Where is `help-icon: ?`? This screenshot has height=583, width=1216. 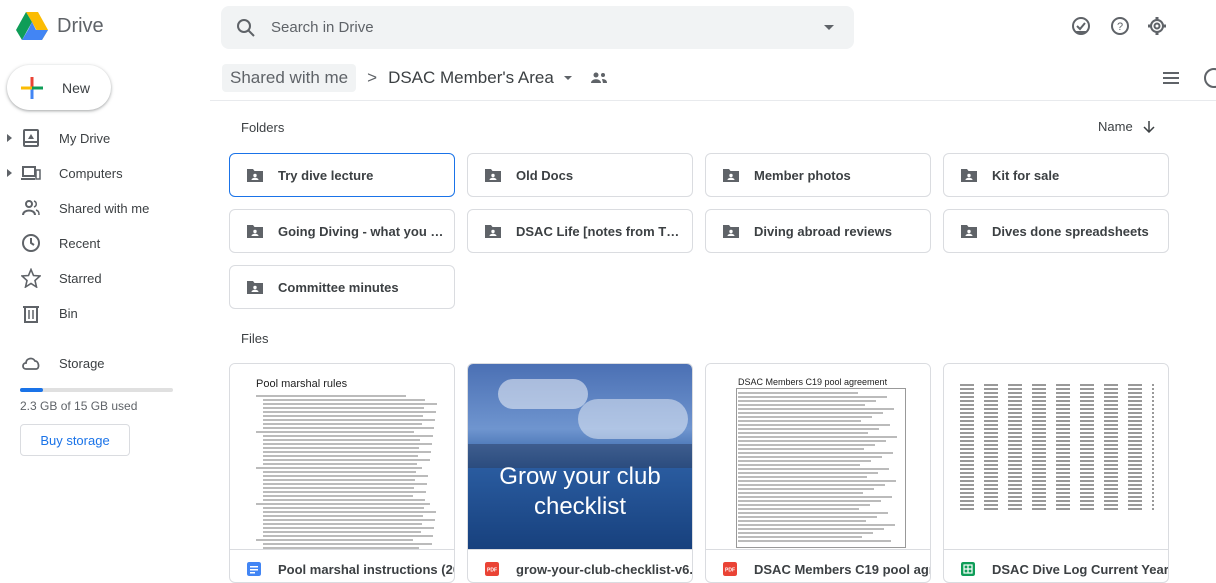
help-icon: ? is located at coordinates (1120, 26).